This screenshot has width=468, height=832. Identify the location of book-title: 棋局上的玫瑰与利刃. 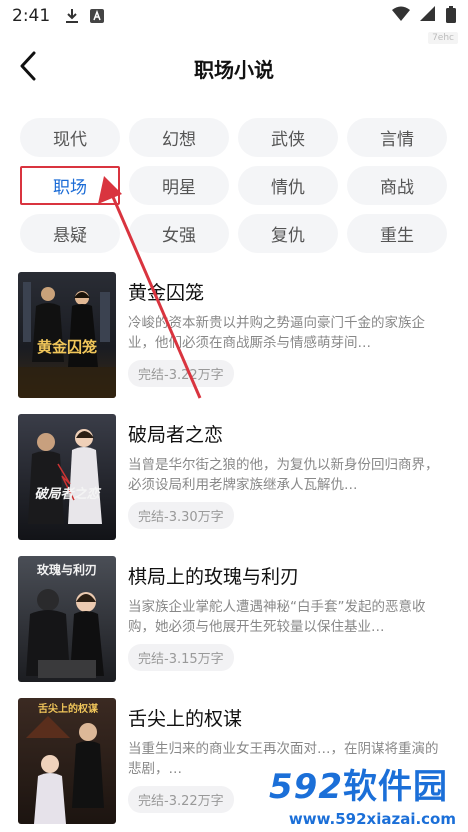
(214, 577).